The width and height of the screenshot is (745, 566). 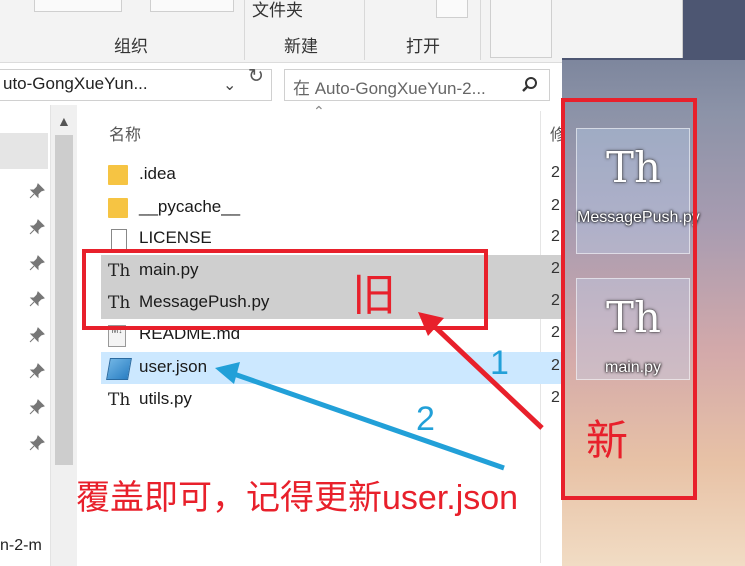 What do you see at coordinates (607, 440) in the screenshot?
I see `annotation-new: 新` at bounding box center [607, 440].